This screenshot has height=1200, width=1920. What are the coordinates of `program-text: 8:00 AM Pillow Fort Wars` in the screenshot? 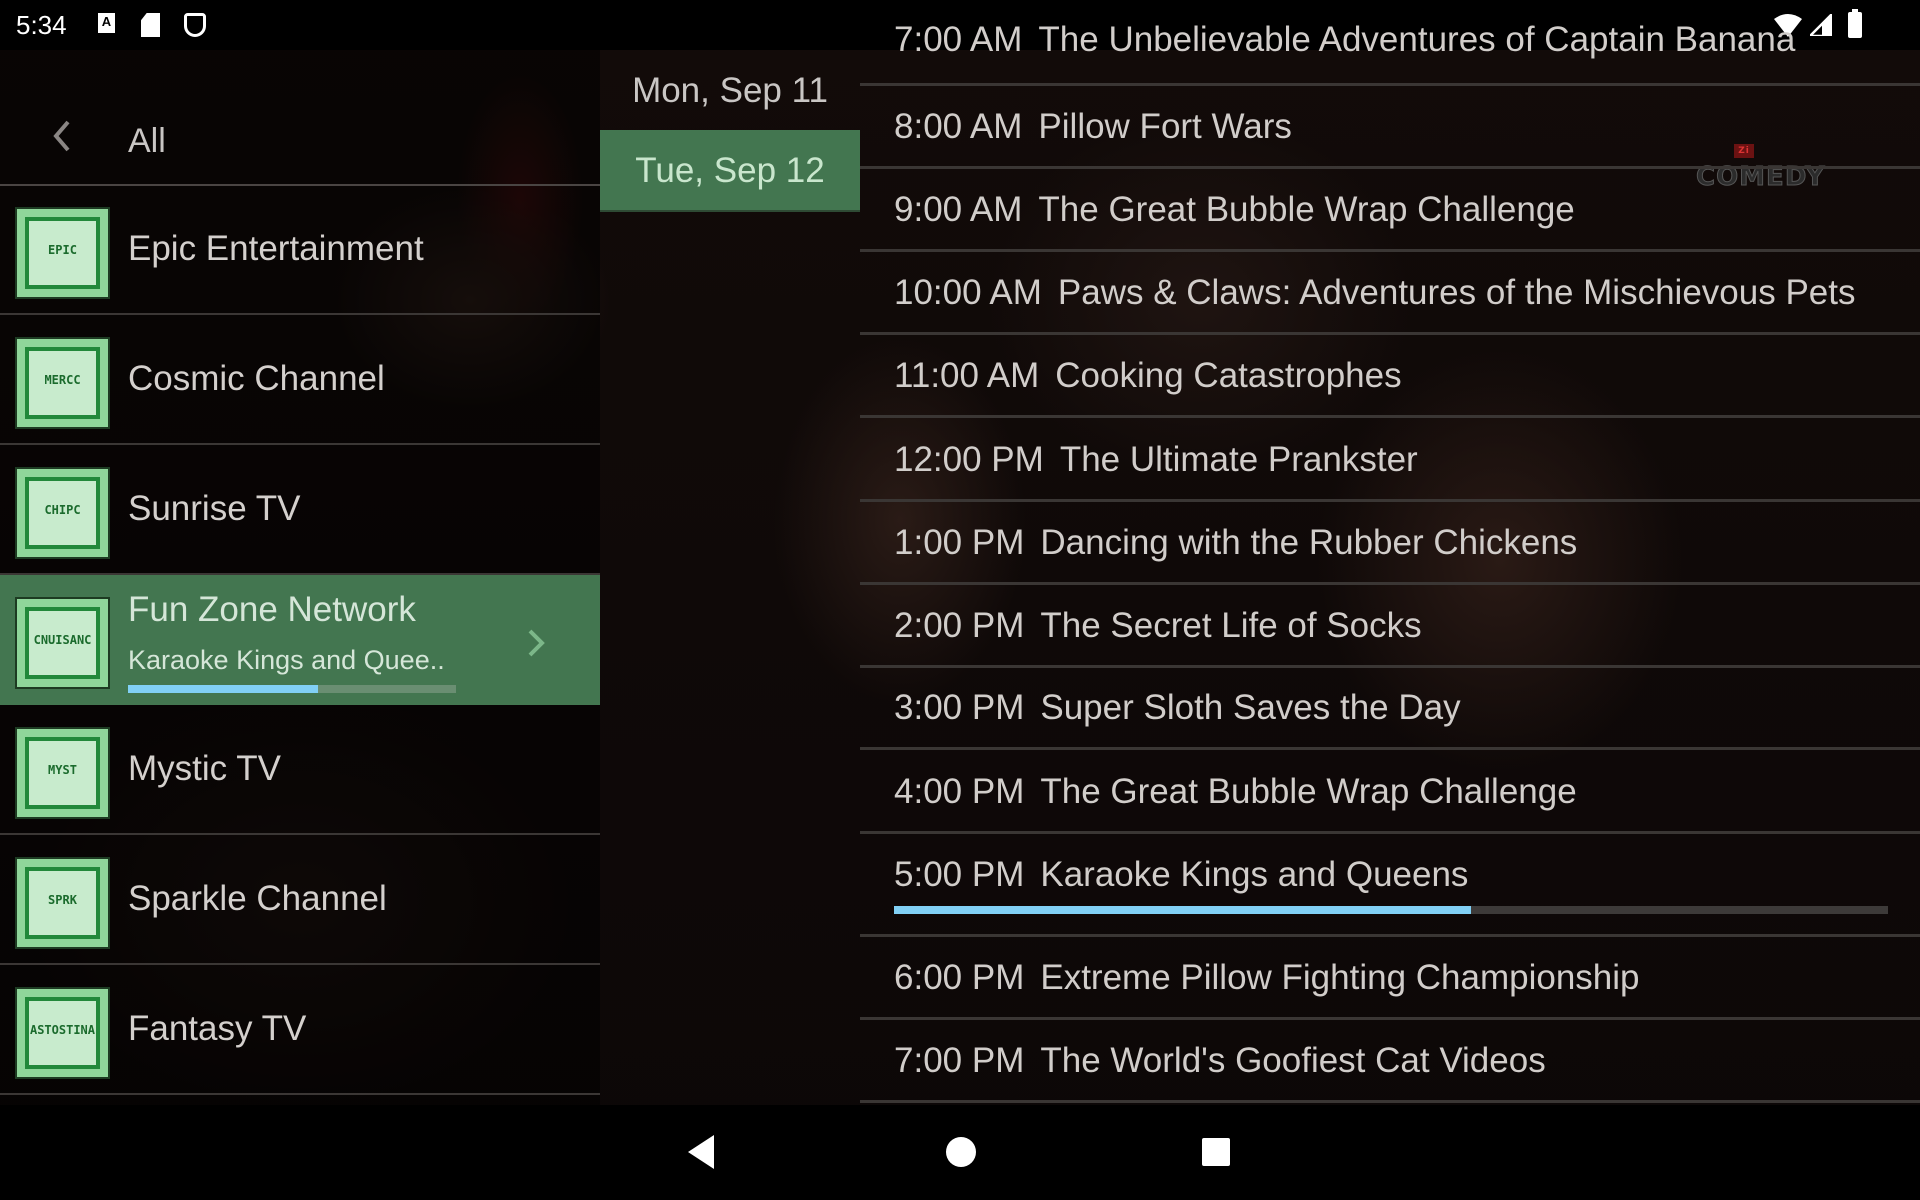 It's located at (1093, 127).